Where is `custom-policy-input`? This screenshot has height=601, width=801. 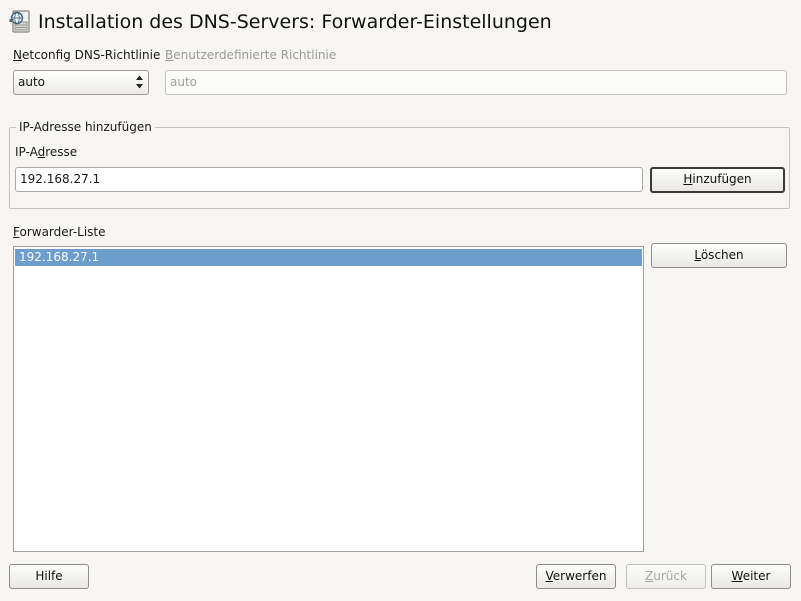
custom-policy-input is located at coordinates (478, 82).